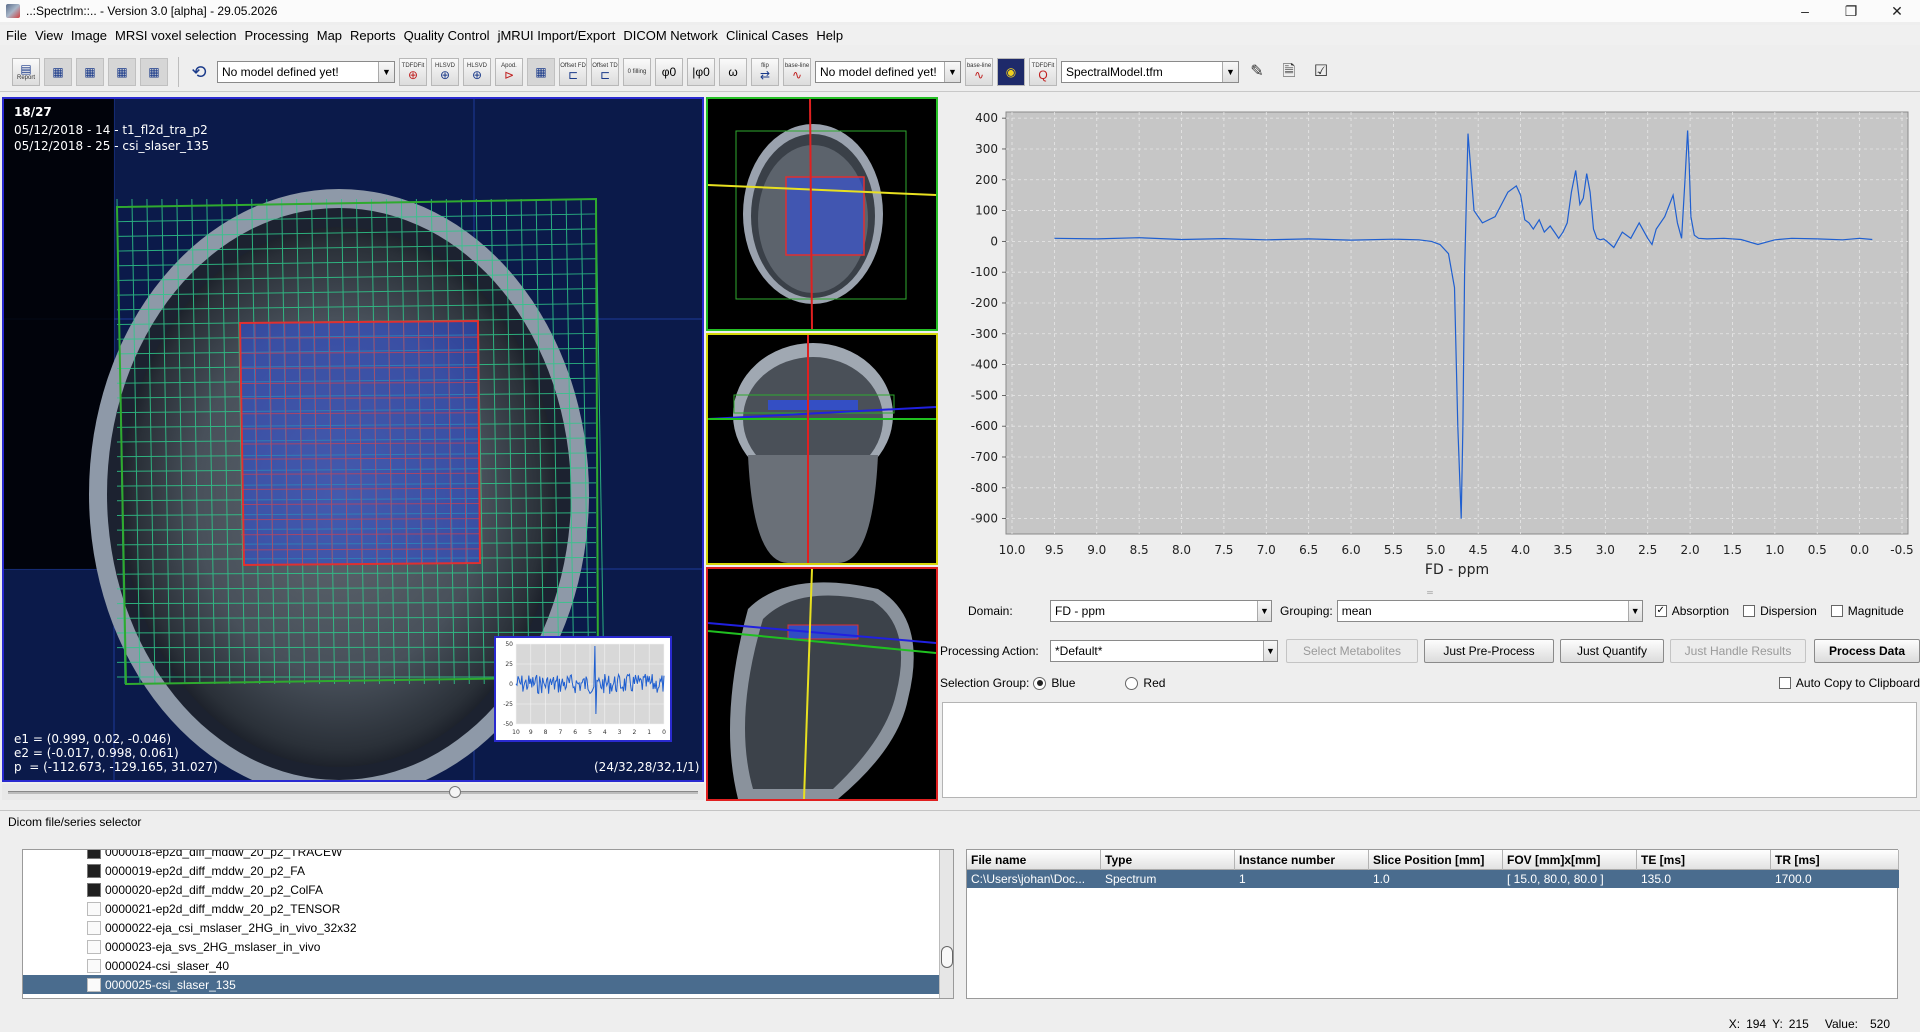  I want to click on model-file-value: SpectralModel.tfm, so click(1114, 71).